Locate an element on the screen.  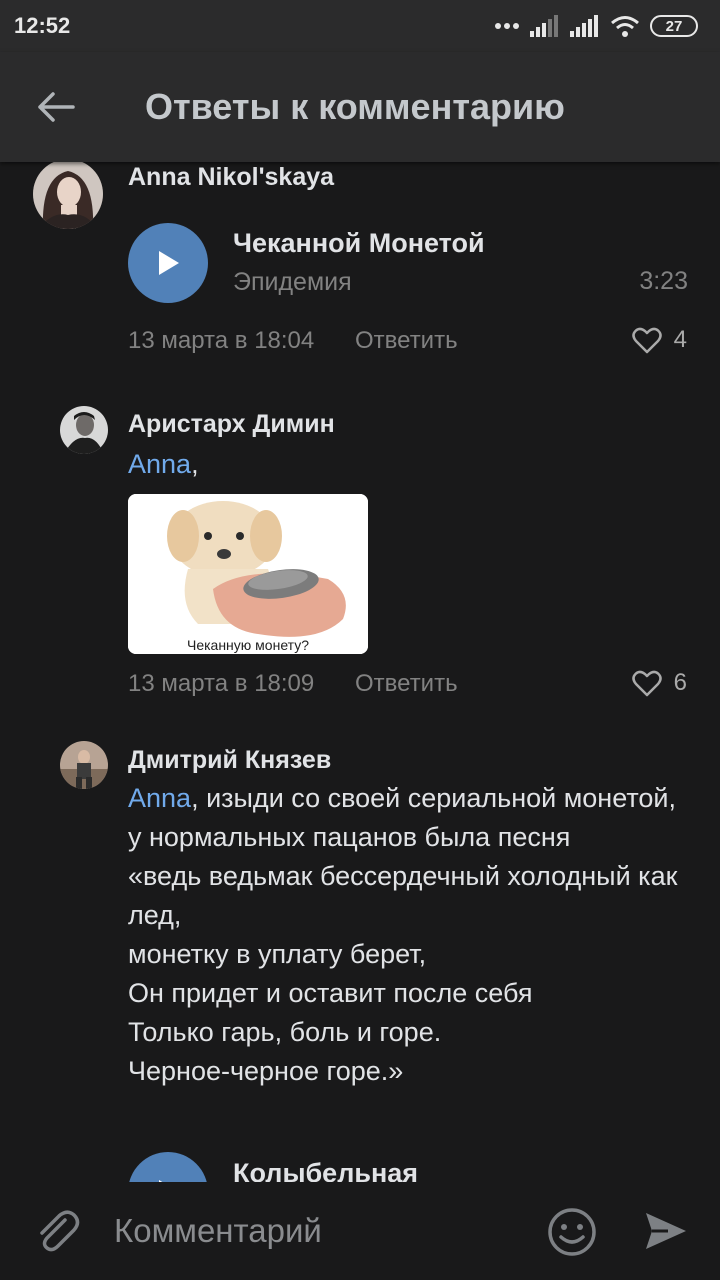
status-time: 12:52 is located at coordinates (42, 25).